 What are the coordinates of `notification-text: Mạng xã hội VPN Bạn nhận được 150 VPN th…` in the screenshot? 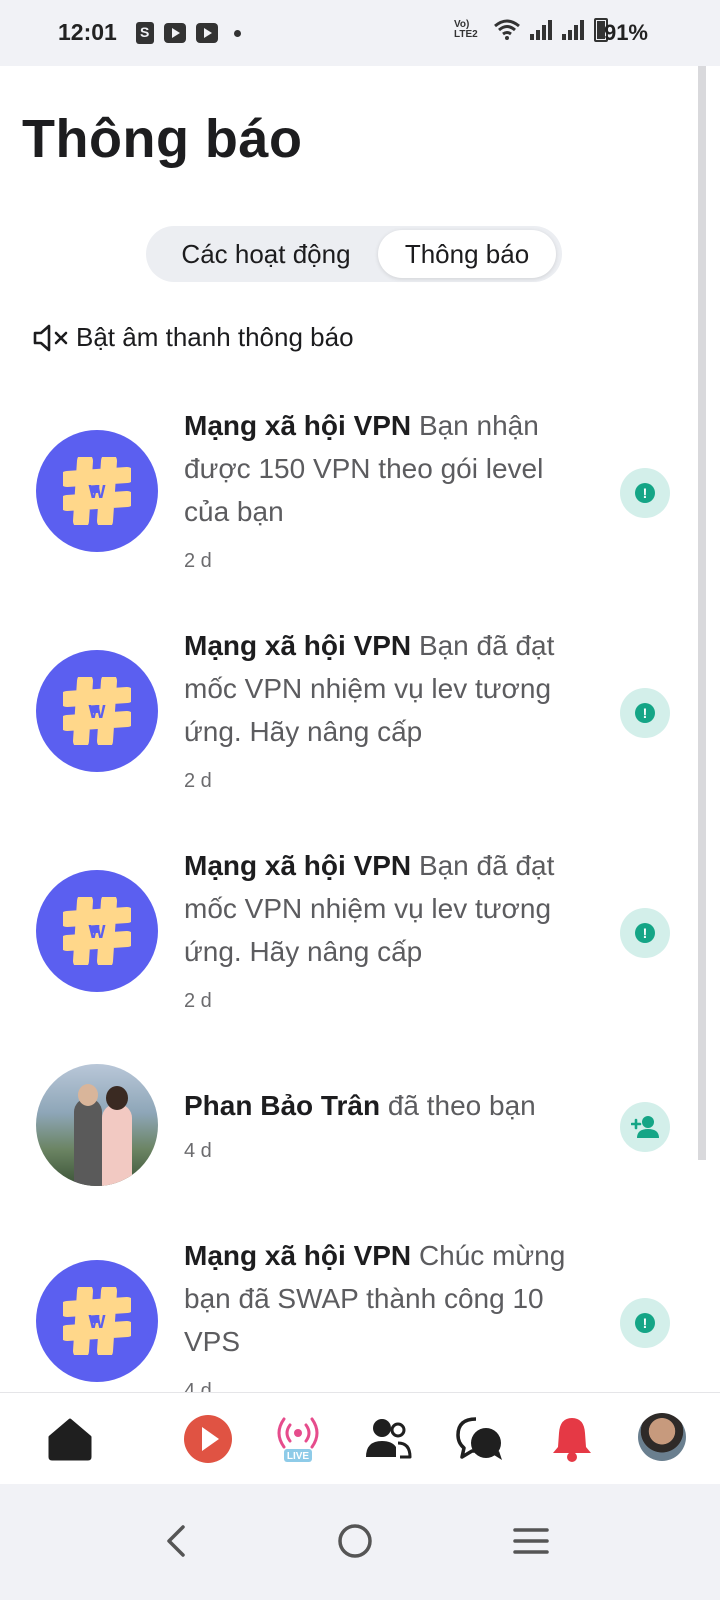 It's located at (389, 468).